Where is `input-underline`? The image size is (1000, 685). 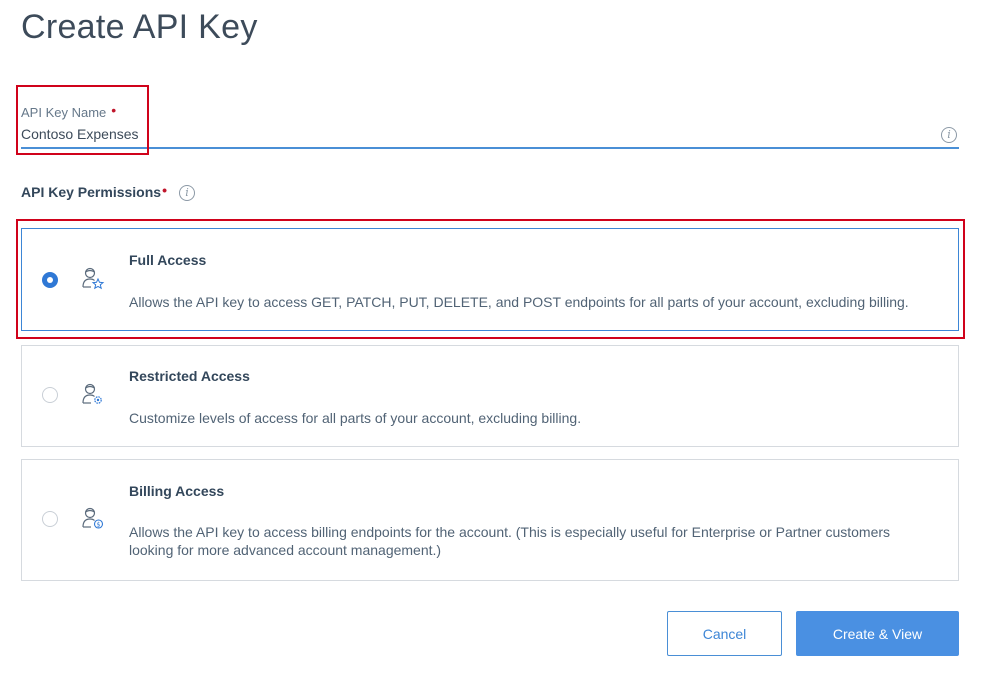
input-underline is located at coordinates (490, 148).